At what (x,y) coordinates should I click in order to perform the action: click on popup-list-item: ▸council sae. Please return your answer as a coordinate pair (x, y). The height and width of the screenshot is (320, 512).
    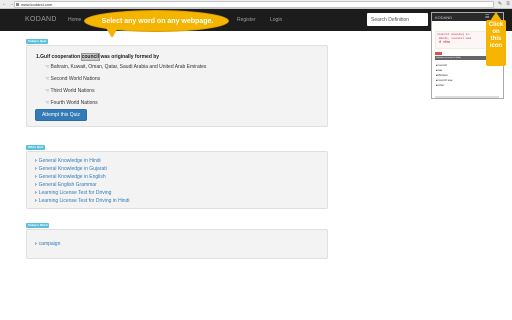
    Looking at the image, I should click on (444, 80).